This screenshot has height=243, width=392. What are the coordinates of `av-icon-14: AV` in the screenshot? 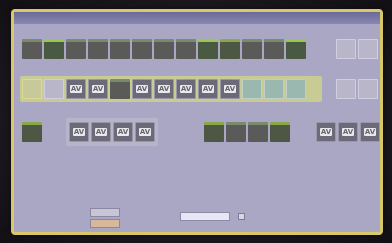 It's located at (370, 132).